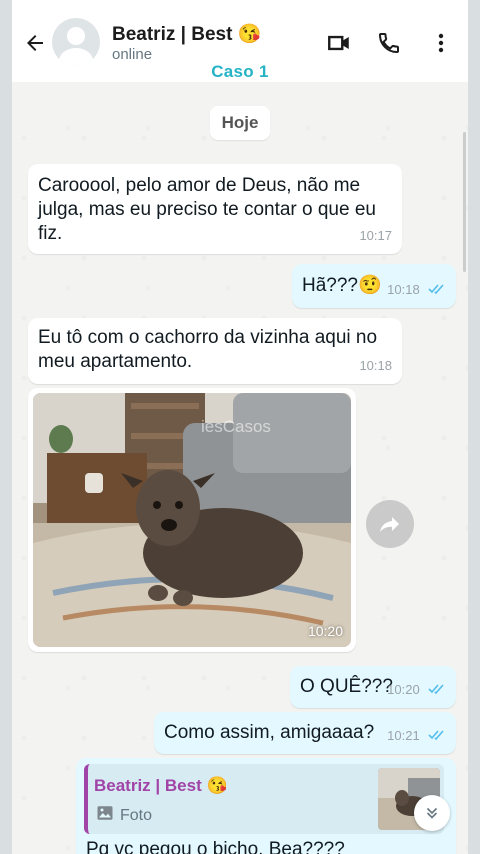 The height and width of the screenshot is (854, 480). What do you see at coordinates (132, 54) in the screenshot?
I see `contact-status: online` at bounding box center [132, 54].